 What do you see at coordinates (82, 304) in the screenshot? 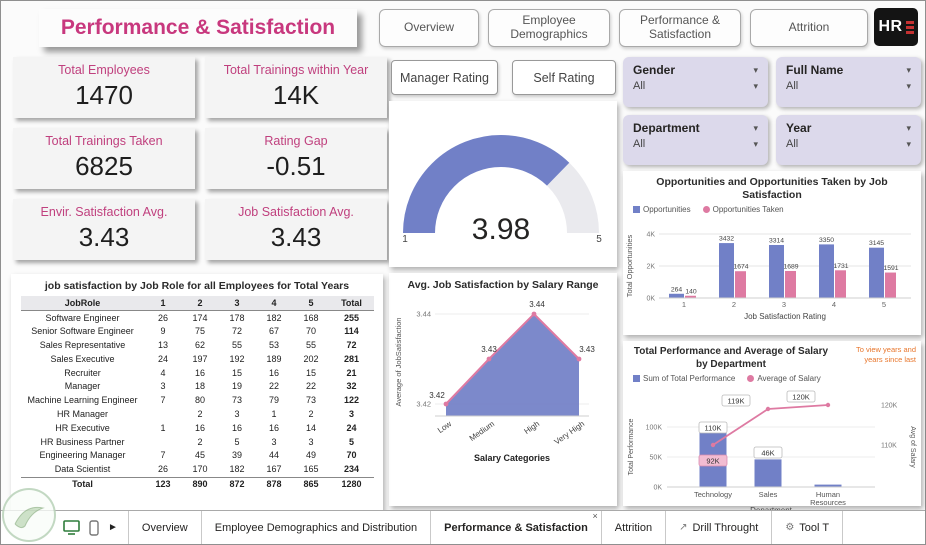
I see `column-header-jobrole: JobRole` at bounding box center [82, 304].